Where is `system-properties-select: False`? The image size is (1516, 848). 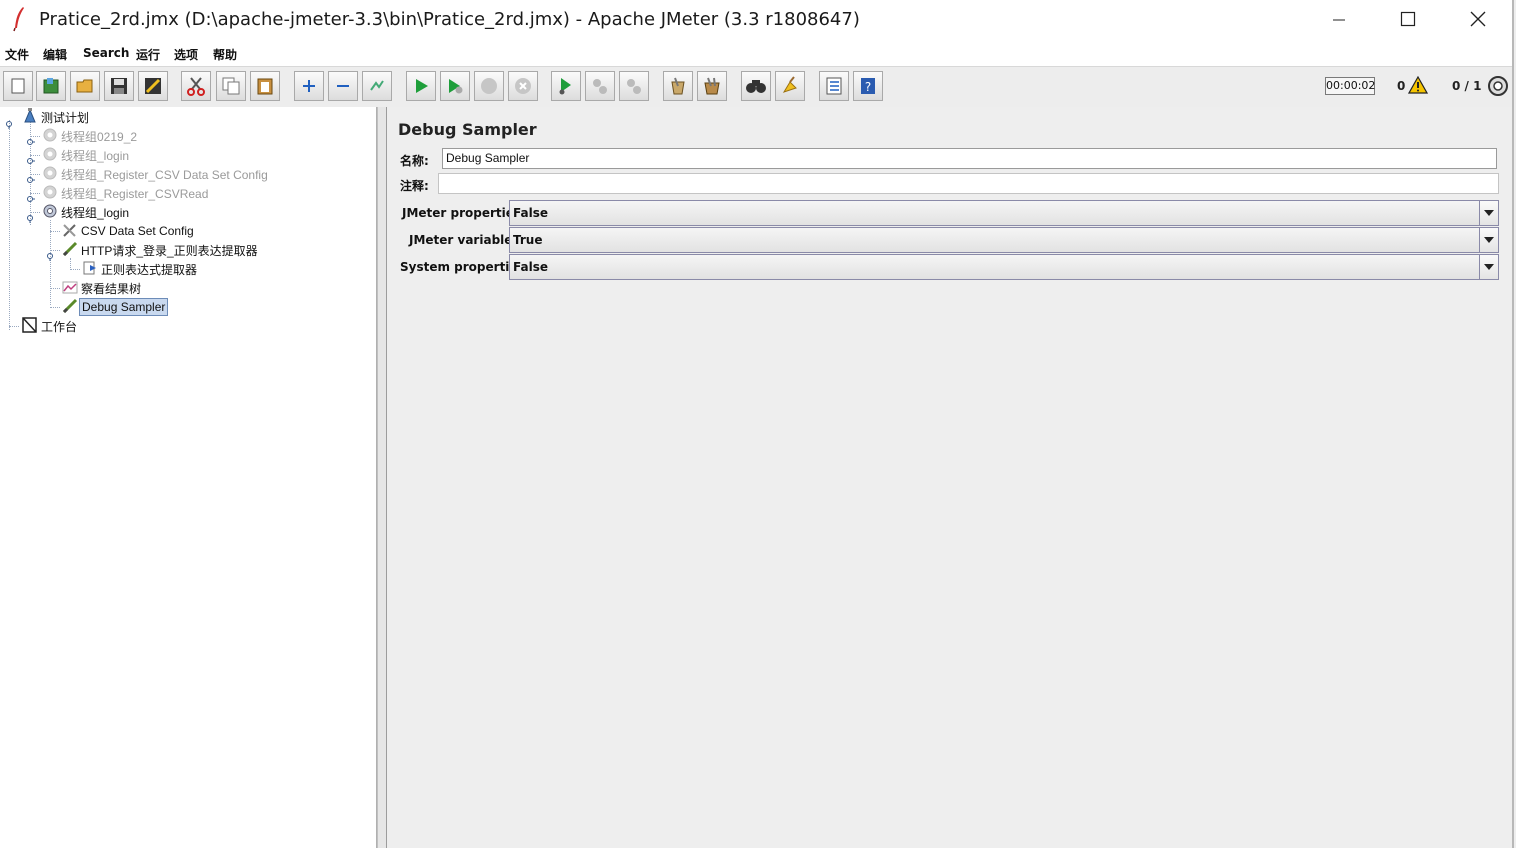 system-properties-select: False is located at coordinates (1004, 267).